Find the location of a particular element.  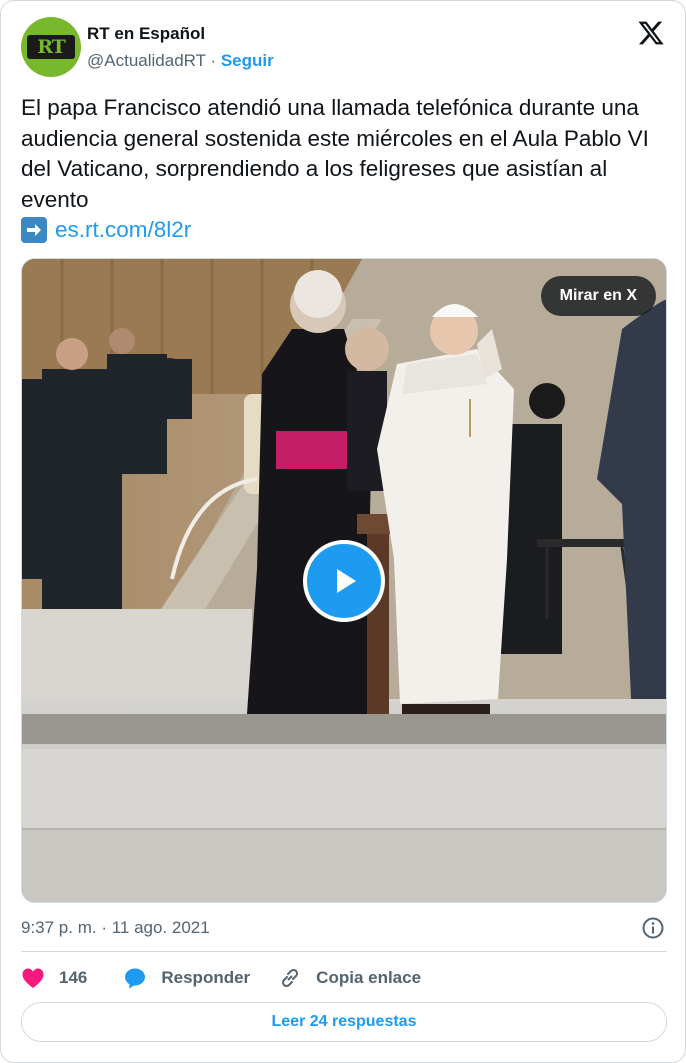

follow-button: Seguir is located at coordinates (247, 60).